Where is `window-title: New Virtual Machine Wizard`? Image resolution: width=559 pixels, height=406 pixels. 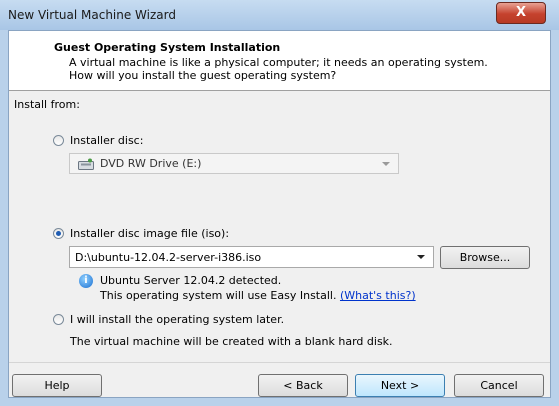
window-title: New Virtual Machine Wizard is located at coordinates (92, 15).